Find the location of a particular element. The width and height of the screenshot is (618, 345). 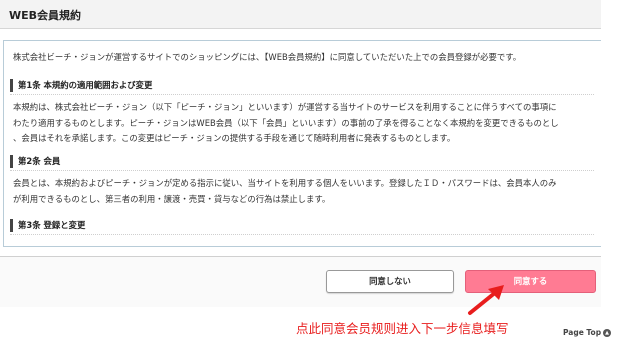

red-arrow-icon is located at coordinates (486, 300).